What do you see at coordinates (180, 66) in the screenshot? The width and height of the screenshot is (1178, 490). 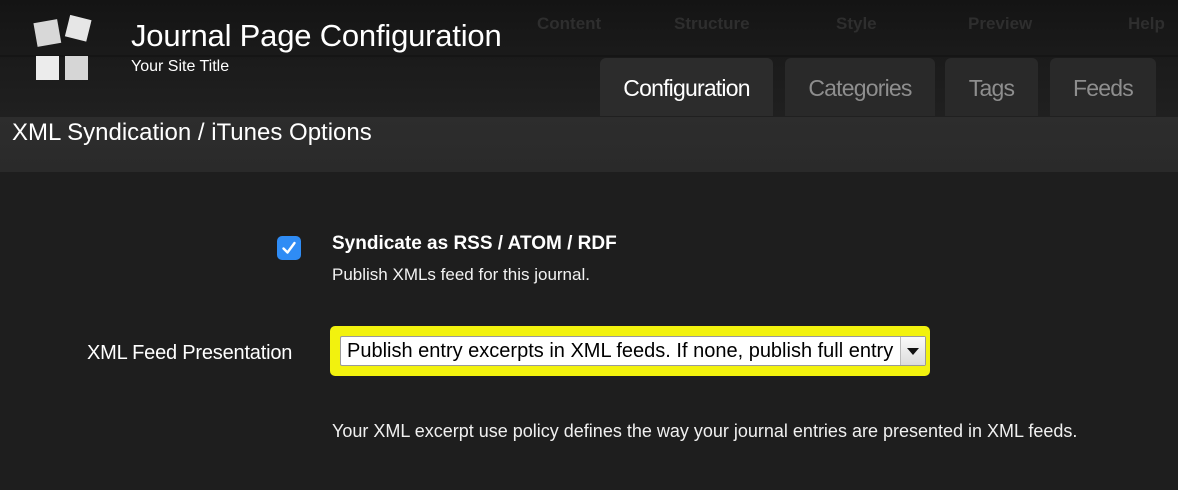 I see `site-title: Your Site Title` at bounding box center [180, 66].